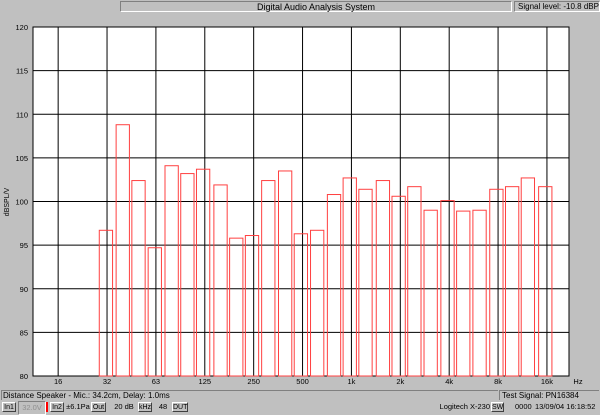 The width and height of the screenshot is (600, 415). I want to click on y-tick-label: 90, so click(24, 289).